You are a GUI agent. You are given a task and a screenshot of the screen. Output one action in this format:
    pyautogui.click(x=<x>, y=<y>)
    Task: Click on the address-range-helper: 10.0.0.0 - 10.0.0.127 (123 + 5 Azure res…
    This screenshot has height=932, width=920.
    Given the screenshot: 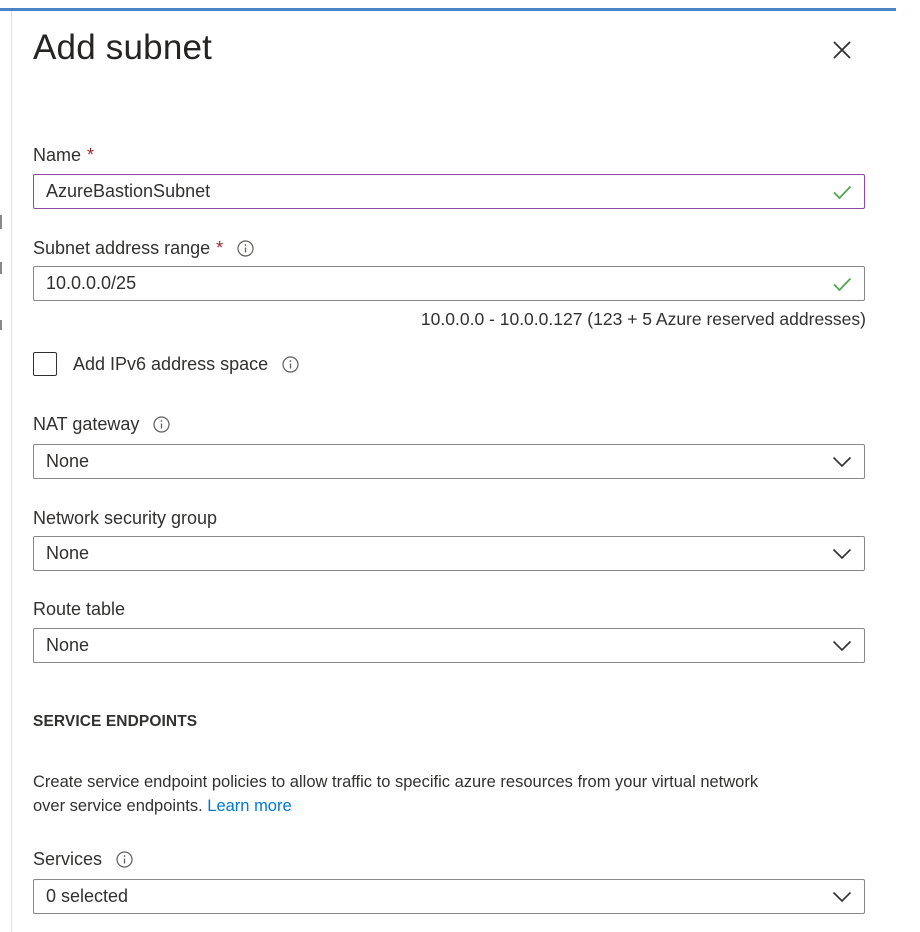 What is the action you would take?
    pyautogui.click(x=643, y=319)
    